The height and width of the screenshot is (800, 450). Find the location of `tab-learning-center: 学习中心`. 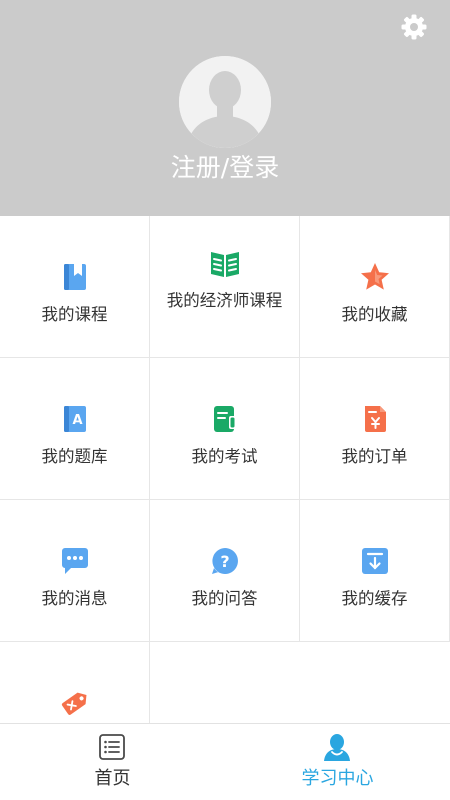

tab-learning-center: 学习中心 is located at coordinates (337, 762).